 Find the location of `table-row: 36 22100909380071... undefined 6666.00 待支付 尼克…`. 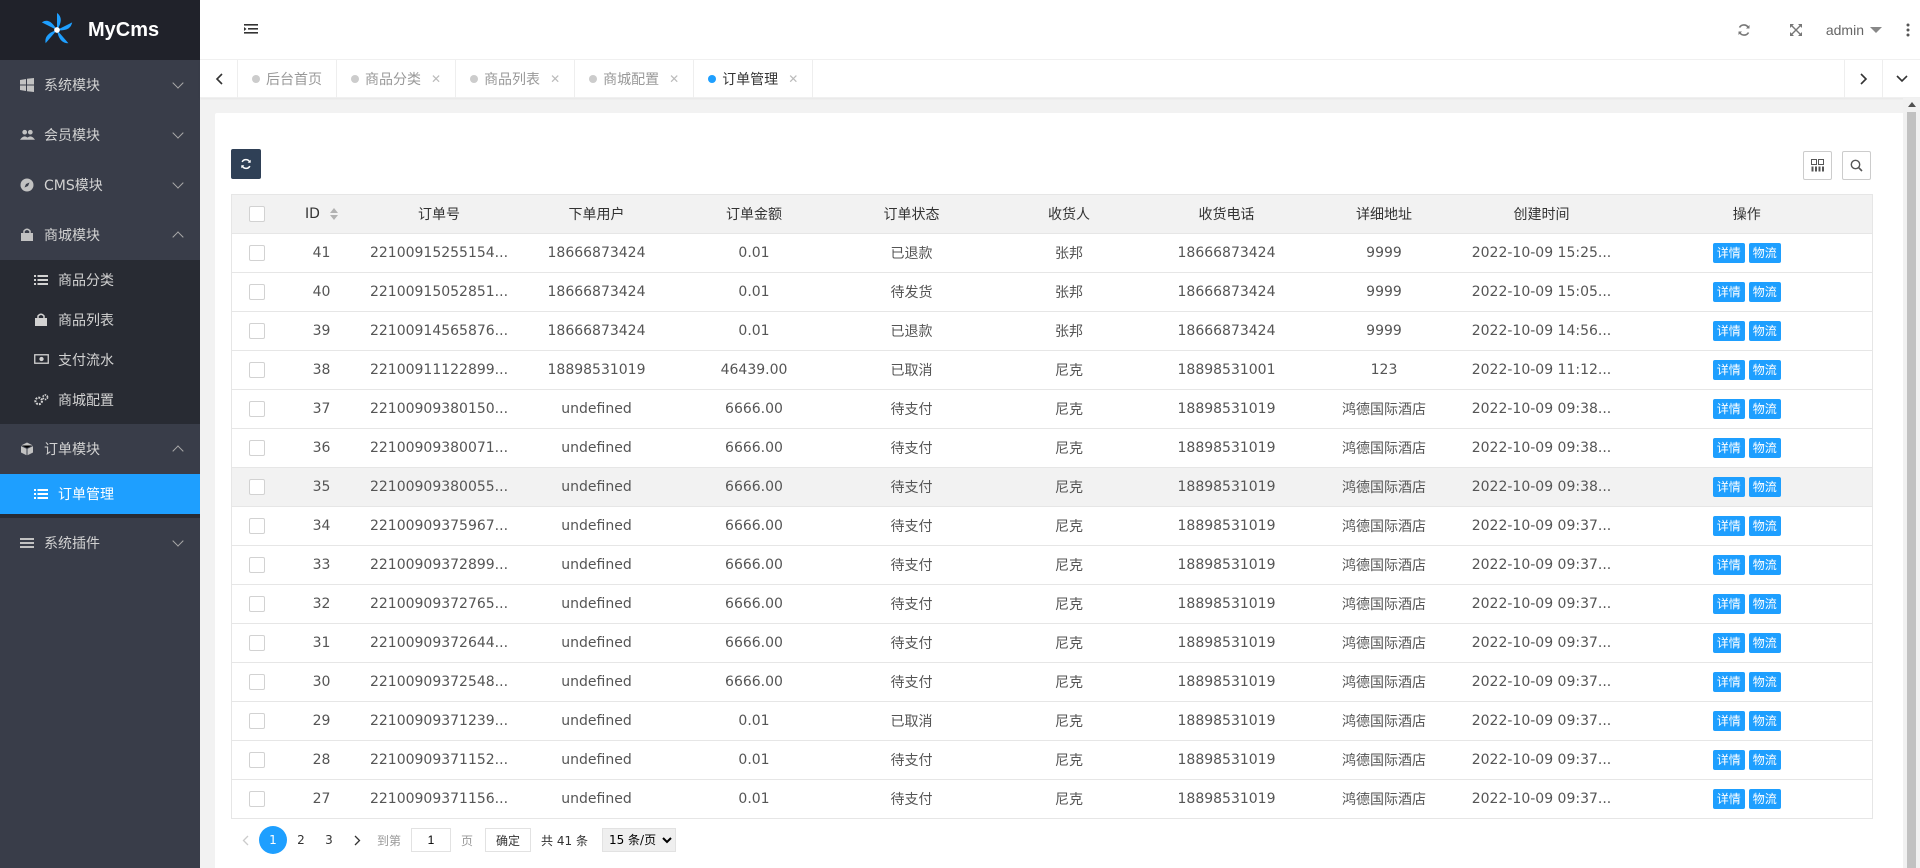

table-row: 36 22100909380071... undefined 6666.00 待支付 尼克… is located at coordinates (1052, 448).